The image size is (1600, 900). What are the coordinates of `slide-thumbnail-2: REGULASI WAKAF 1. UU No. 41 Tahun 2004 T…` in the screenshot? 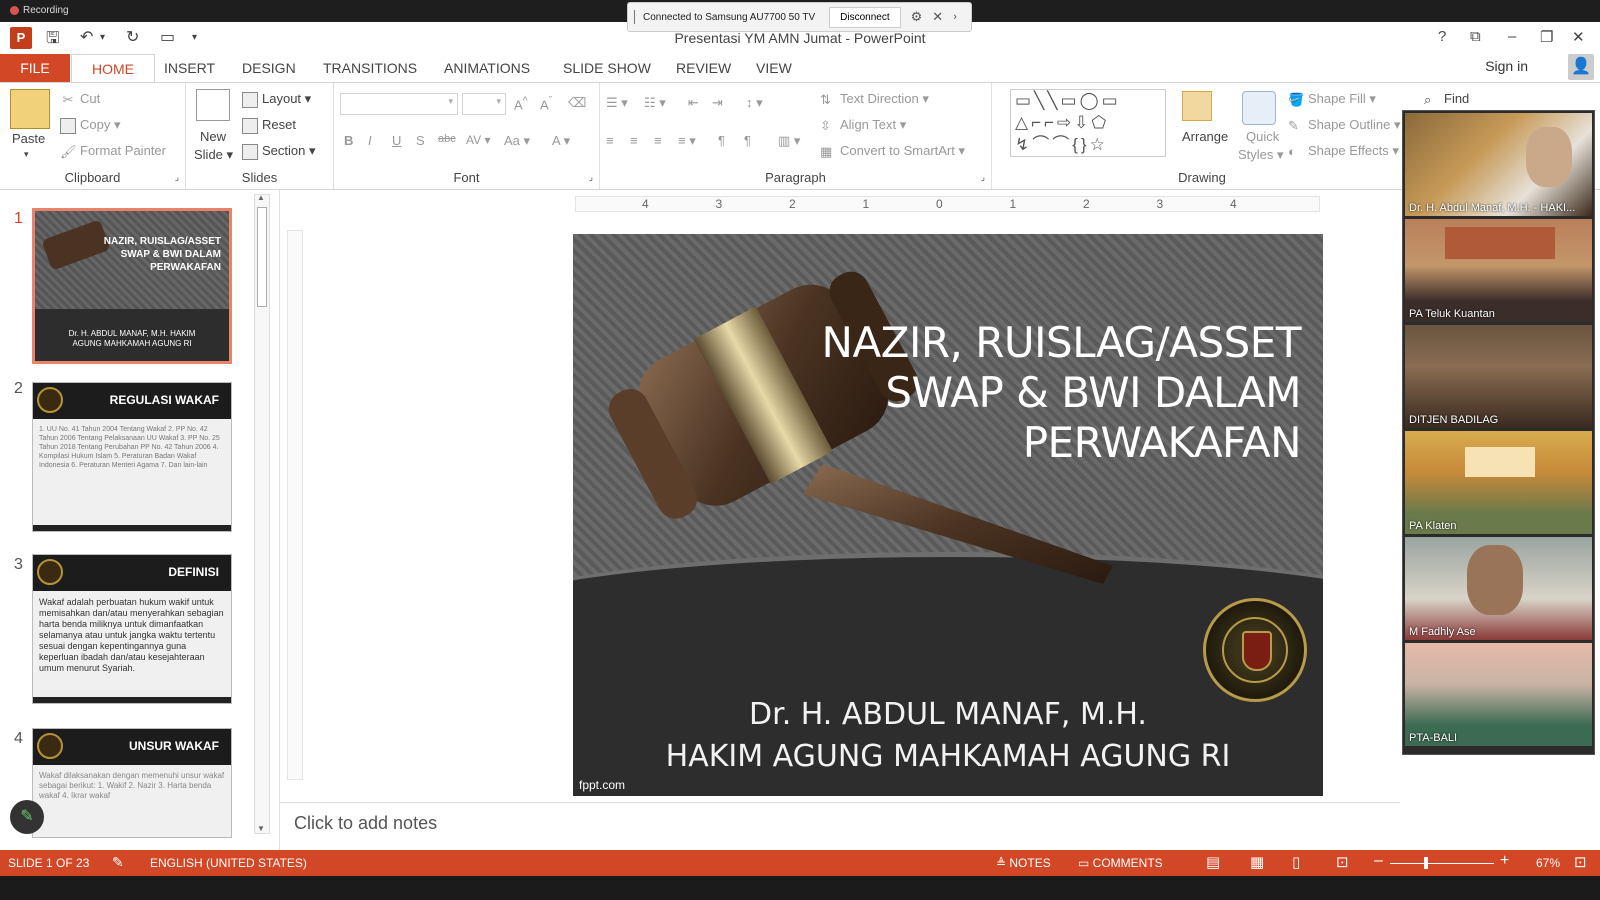 It's located at (132, 457).